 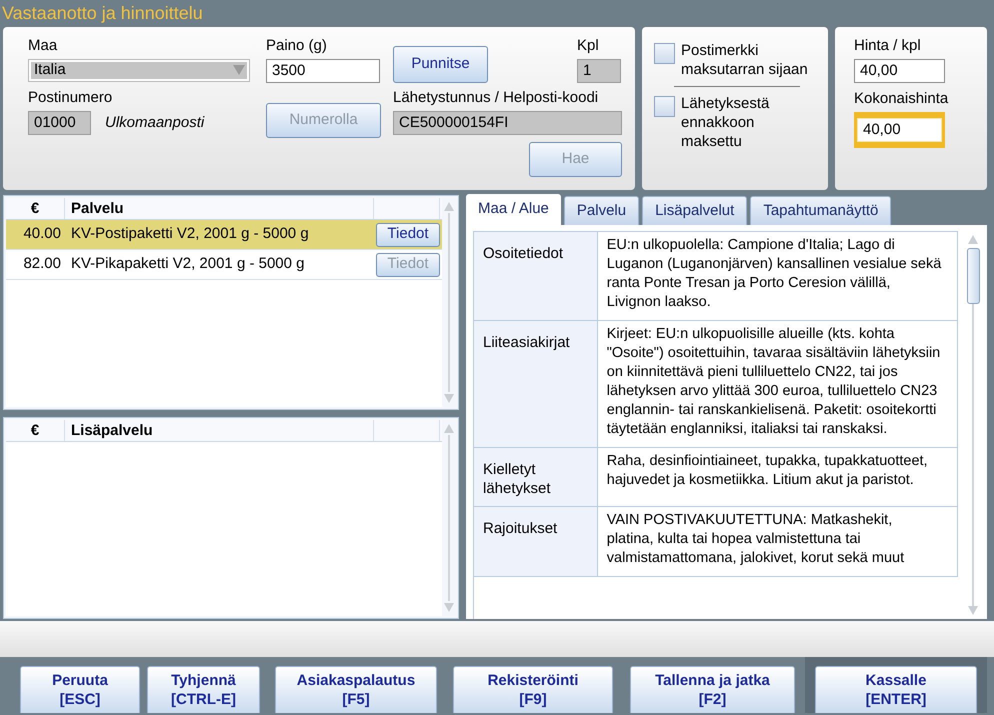 What do you see at coordinates (778, 384) in the screenshot?
I see `info-text-cell: Kirjeet: EU:n ulkopuolisille alueille (kts. kohta "Osoite") osoitettuihin, tavaraa sisältäviin lähetyksiin on kiinnitettävä pieni tulliluettelo CN22, tai jos lähetyksen arvo ylittää 300 euroa, tulliluettelo CN23 englannin- tai ranskankielisenä. Paketit: osoitekortti täytetään englanniksi, italiaksi tai ranskaksi.` at bounding box center [778, 384].